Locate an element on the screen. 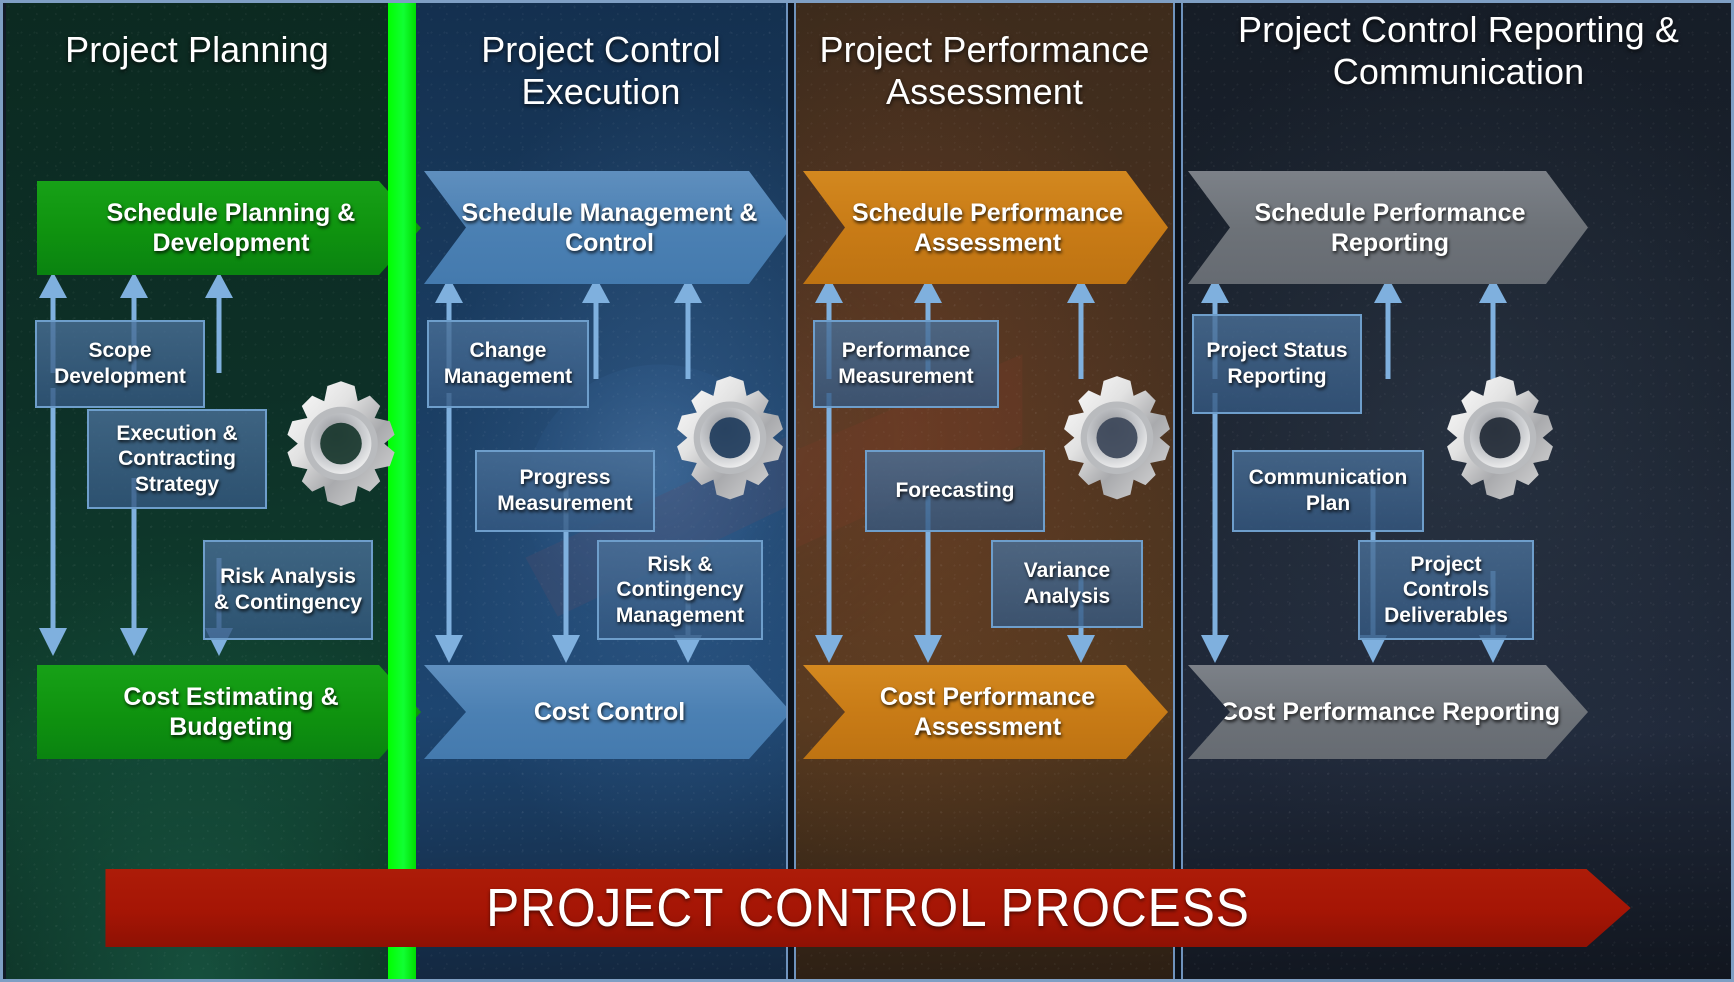 The image size is (1734, 982). top-bar-schedule-planning-development: Schedule Planning & Development is located at coordinates (229, 228).